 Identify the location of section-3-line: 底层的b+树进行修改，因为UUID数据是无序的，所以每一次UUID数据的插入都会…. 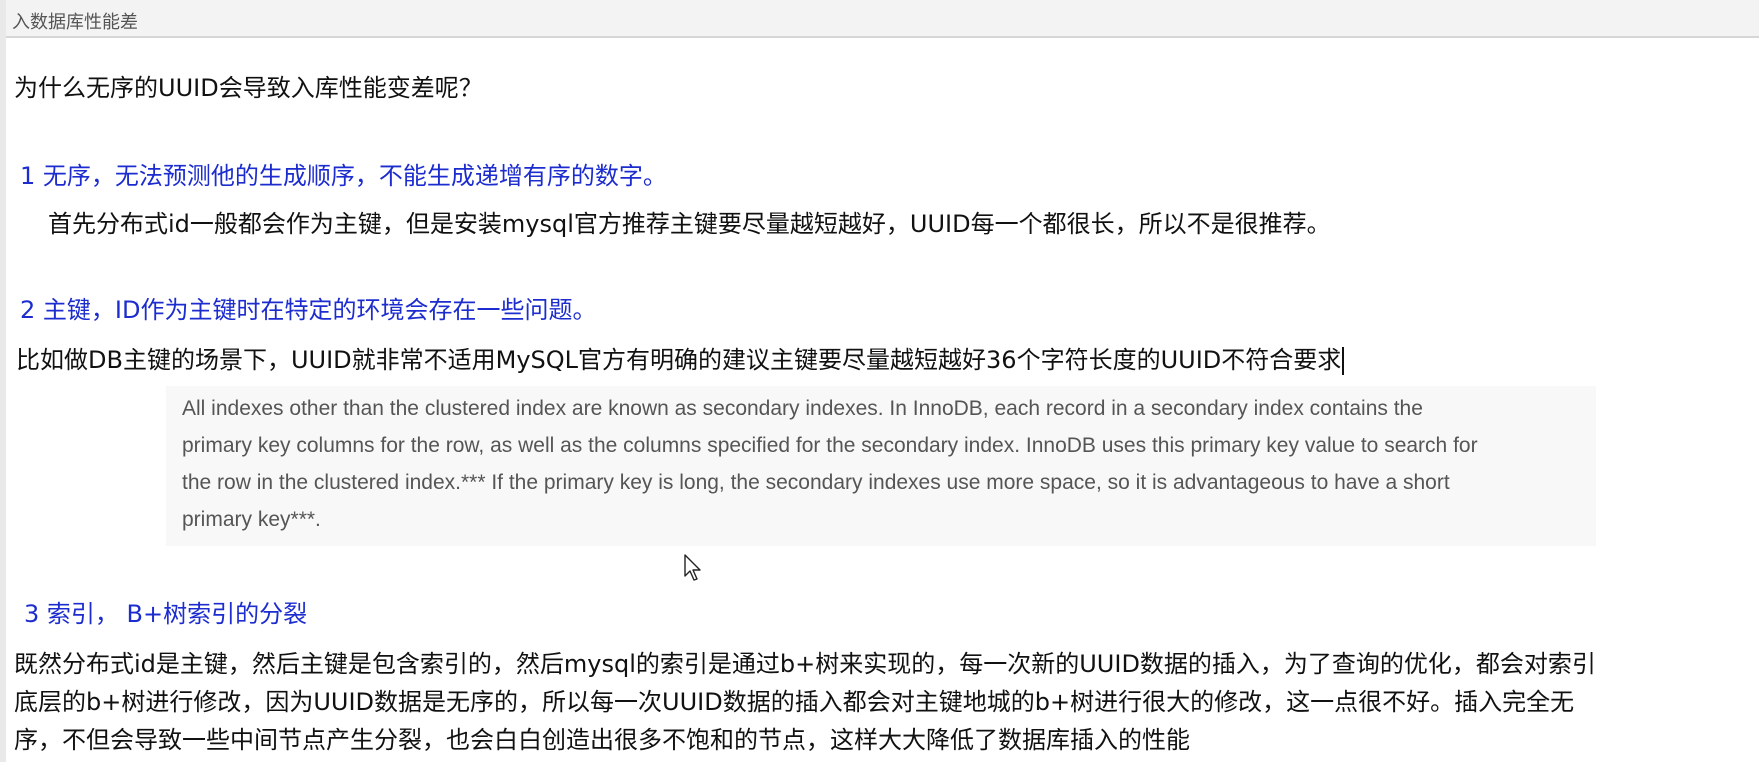
(794, 702).